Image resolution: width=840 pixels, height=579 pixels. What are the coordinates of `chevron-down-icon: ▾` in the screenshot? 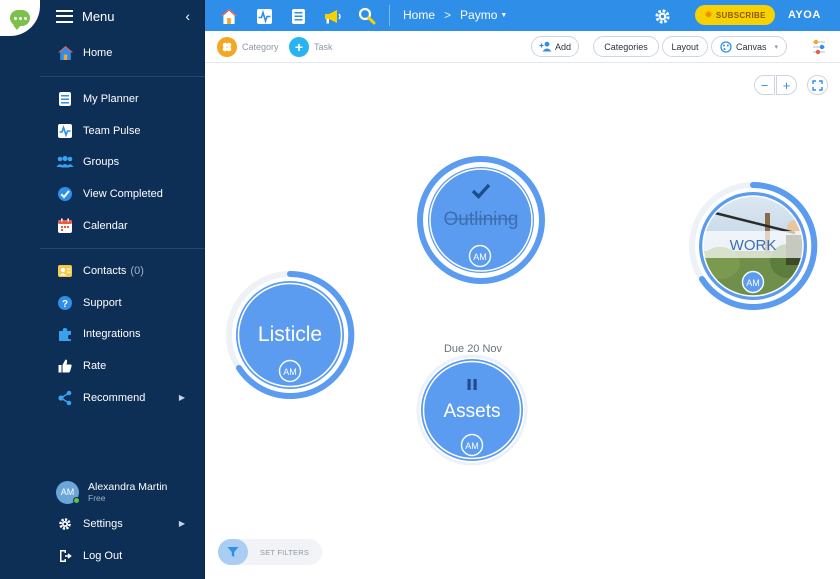 It's located at (776, 47).